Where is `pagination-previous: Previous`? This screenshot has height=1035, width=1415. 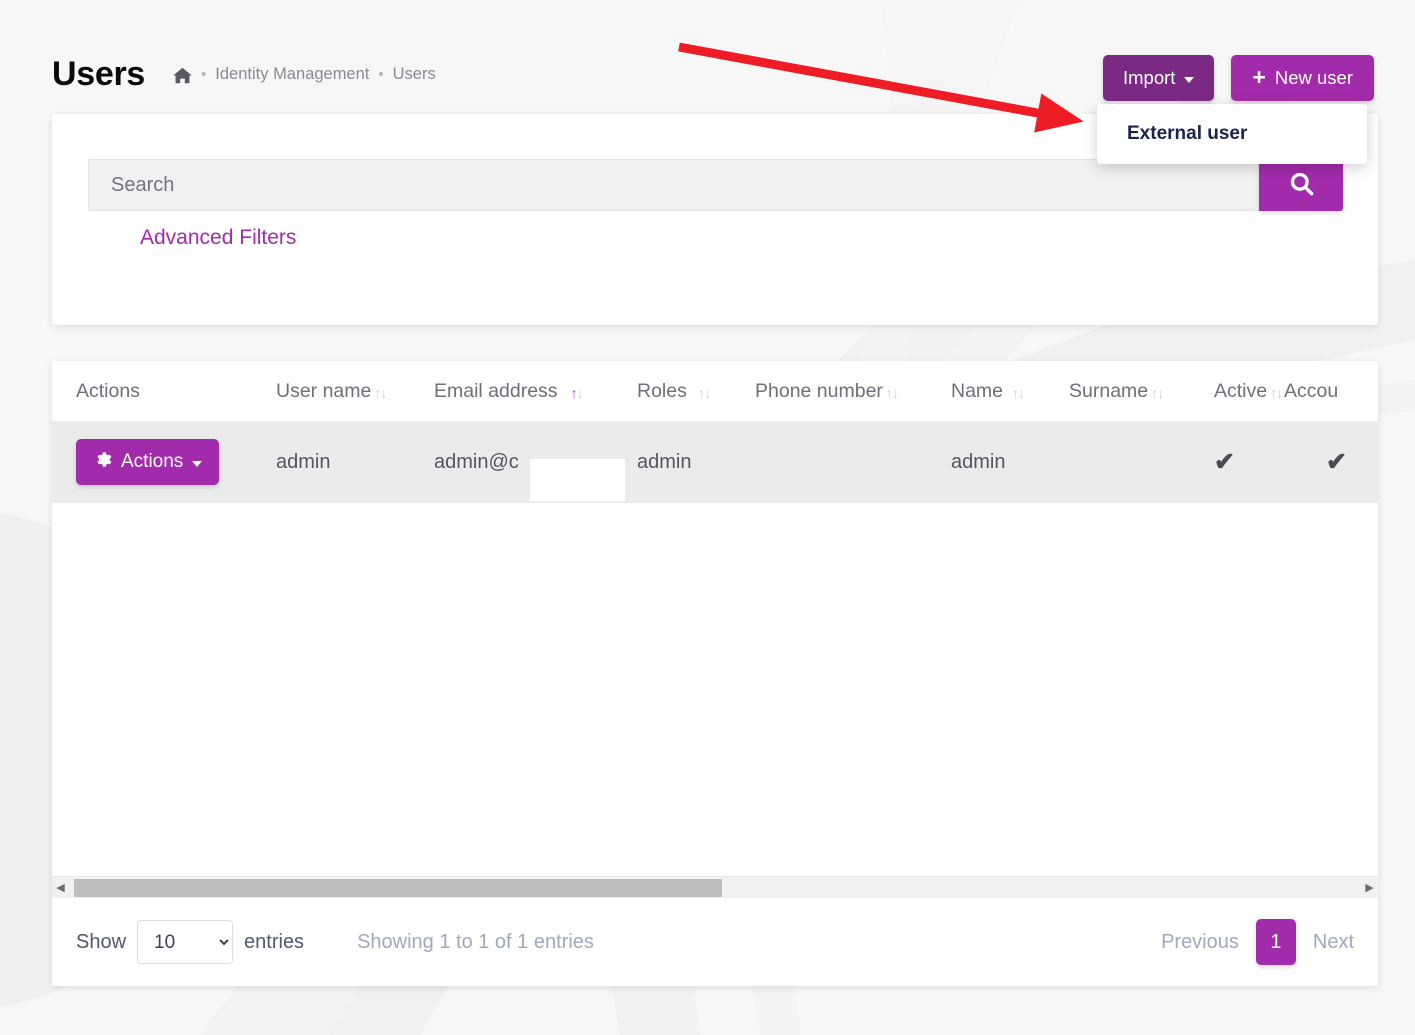 pagination-previous: Previous is located at coordinates (1200, 942).